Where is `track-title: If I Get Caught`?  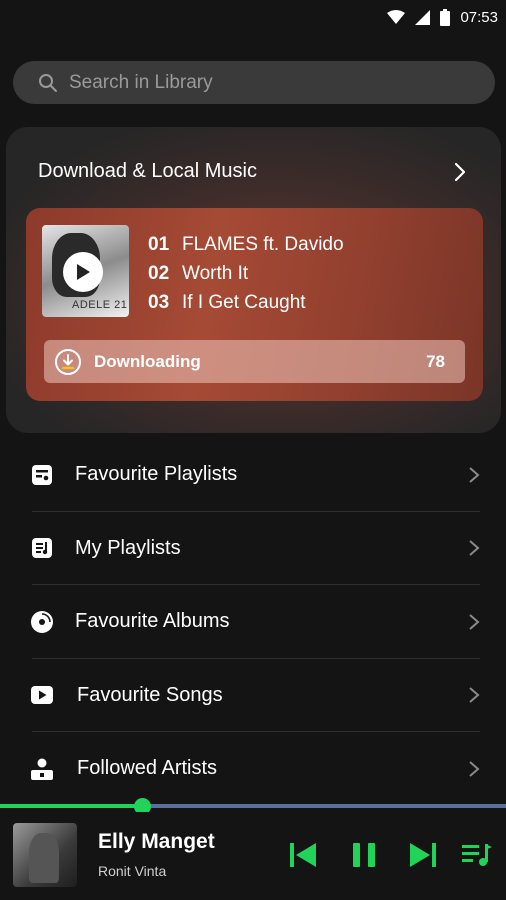
track-title: If I Get Caught is located at coordinates (244, 302).